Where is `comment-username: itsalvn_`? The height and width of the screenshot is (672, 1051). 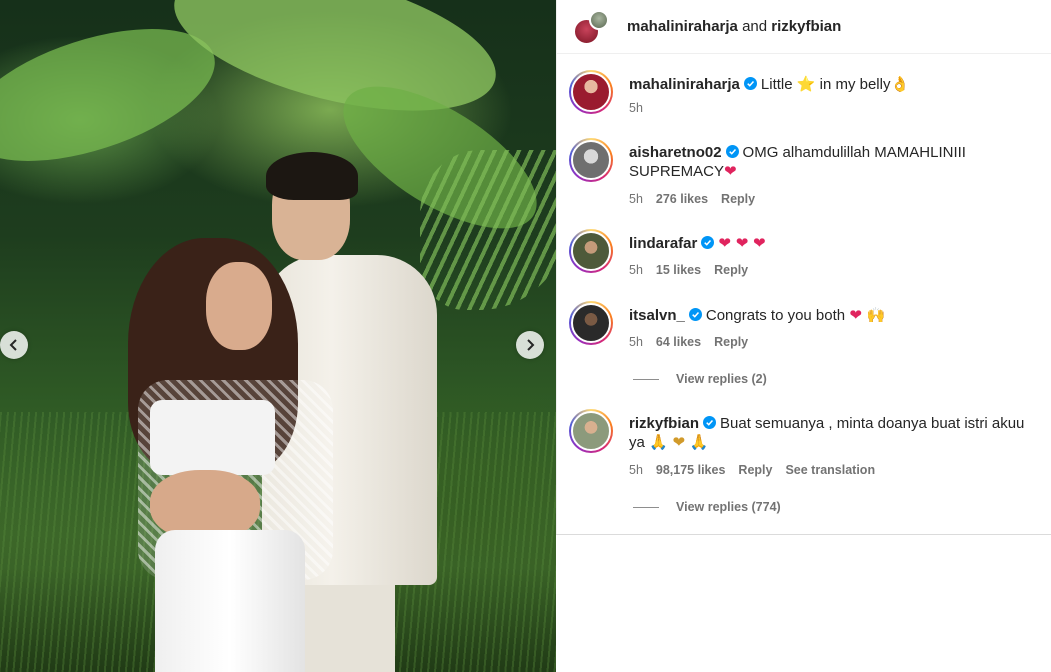 comment-username: itsalvn_ is located at coordinates (657, 315).